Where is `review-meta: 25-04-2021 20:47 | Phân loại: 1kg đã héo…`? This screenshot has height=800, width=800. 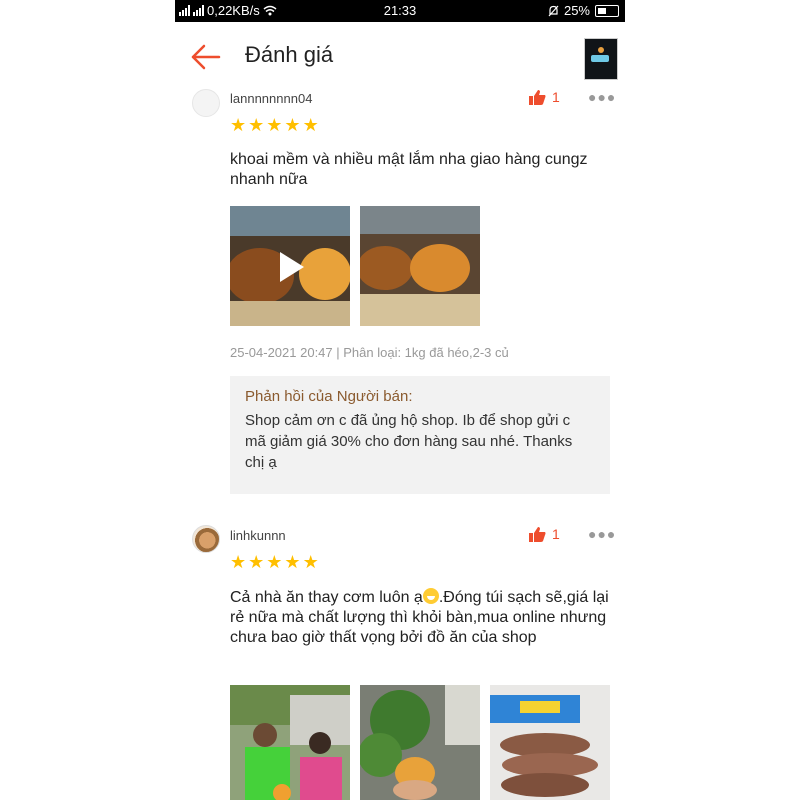
review-meta: 25-04-2021 20:47 | Phân loại: 1kg đã héo… is located at coordinates (369, 352).